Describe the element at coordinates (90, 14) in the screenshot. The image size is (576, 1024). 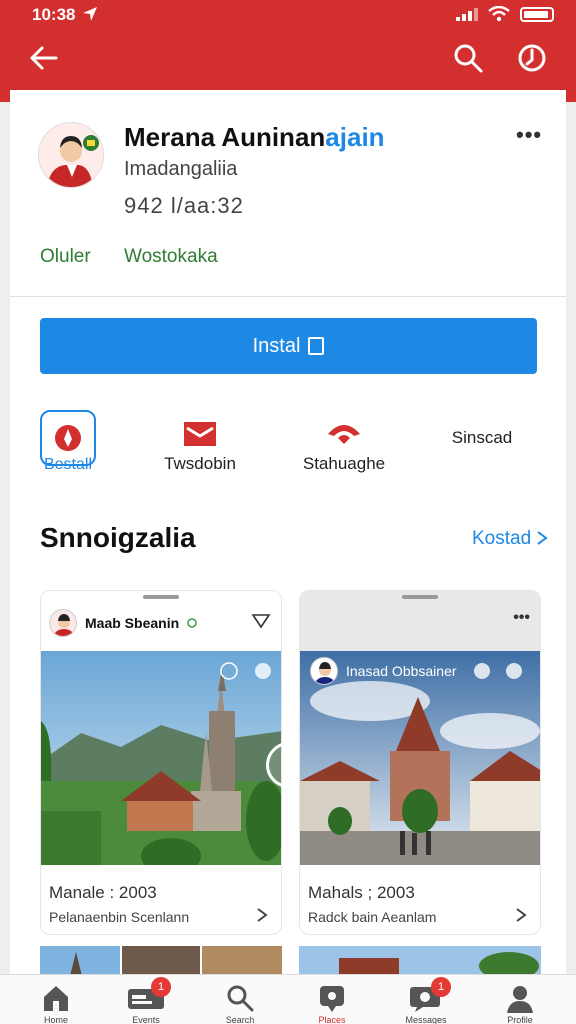
I see `location-arrow-icon` at that location.